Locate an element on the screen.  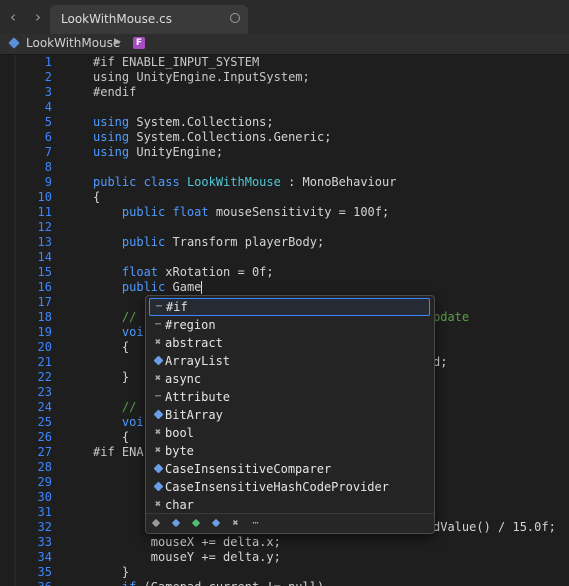
forward-chevron-icon: › is located at coordinates (38, 17).